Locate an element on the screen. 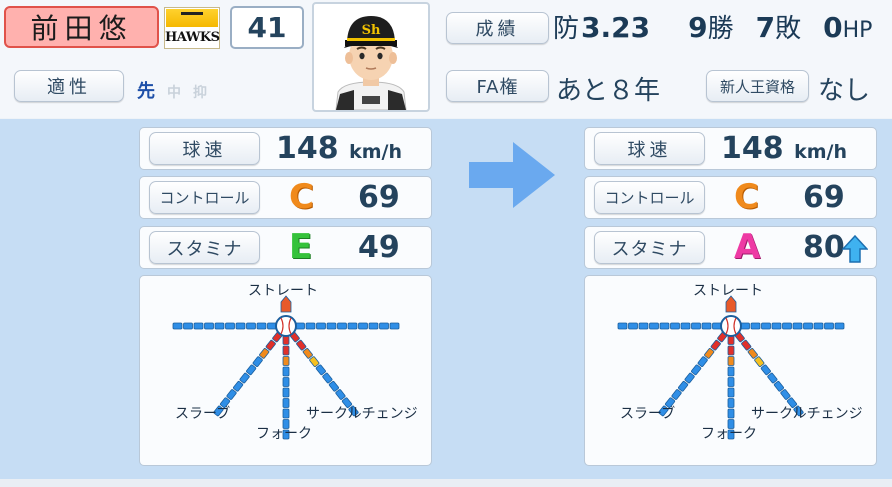 This screenshot has width=892, height=487. up-arrow-icon is located at coordinates (855, 249).